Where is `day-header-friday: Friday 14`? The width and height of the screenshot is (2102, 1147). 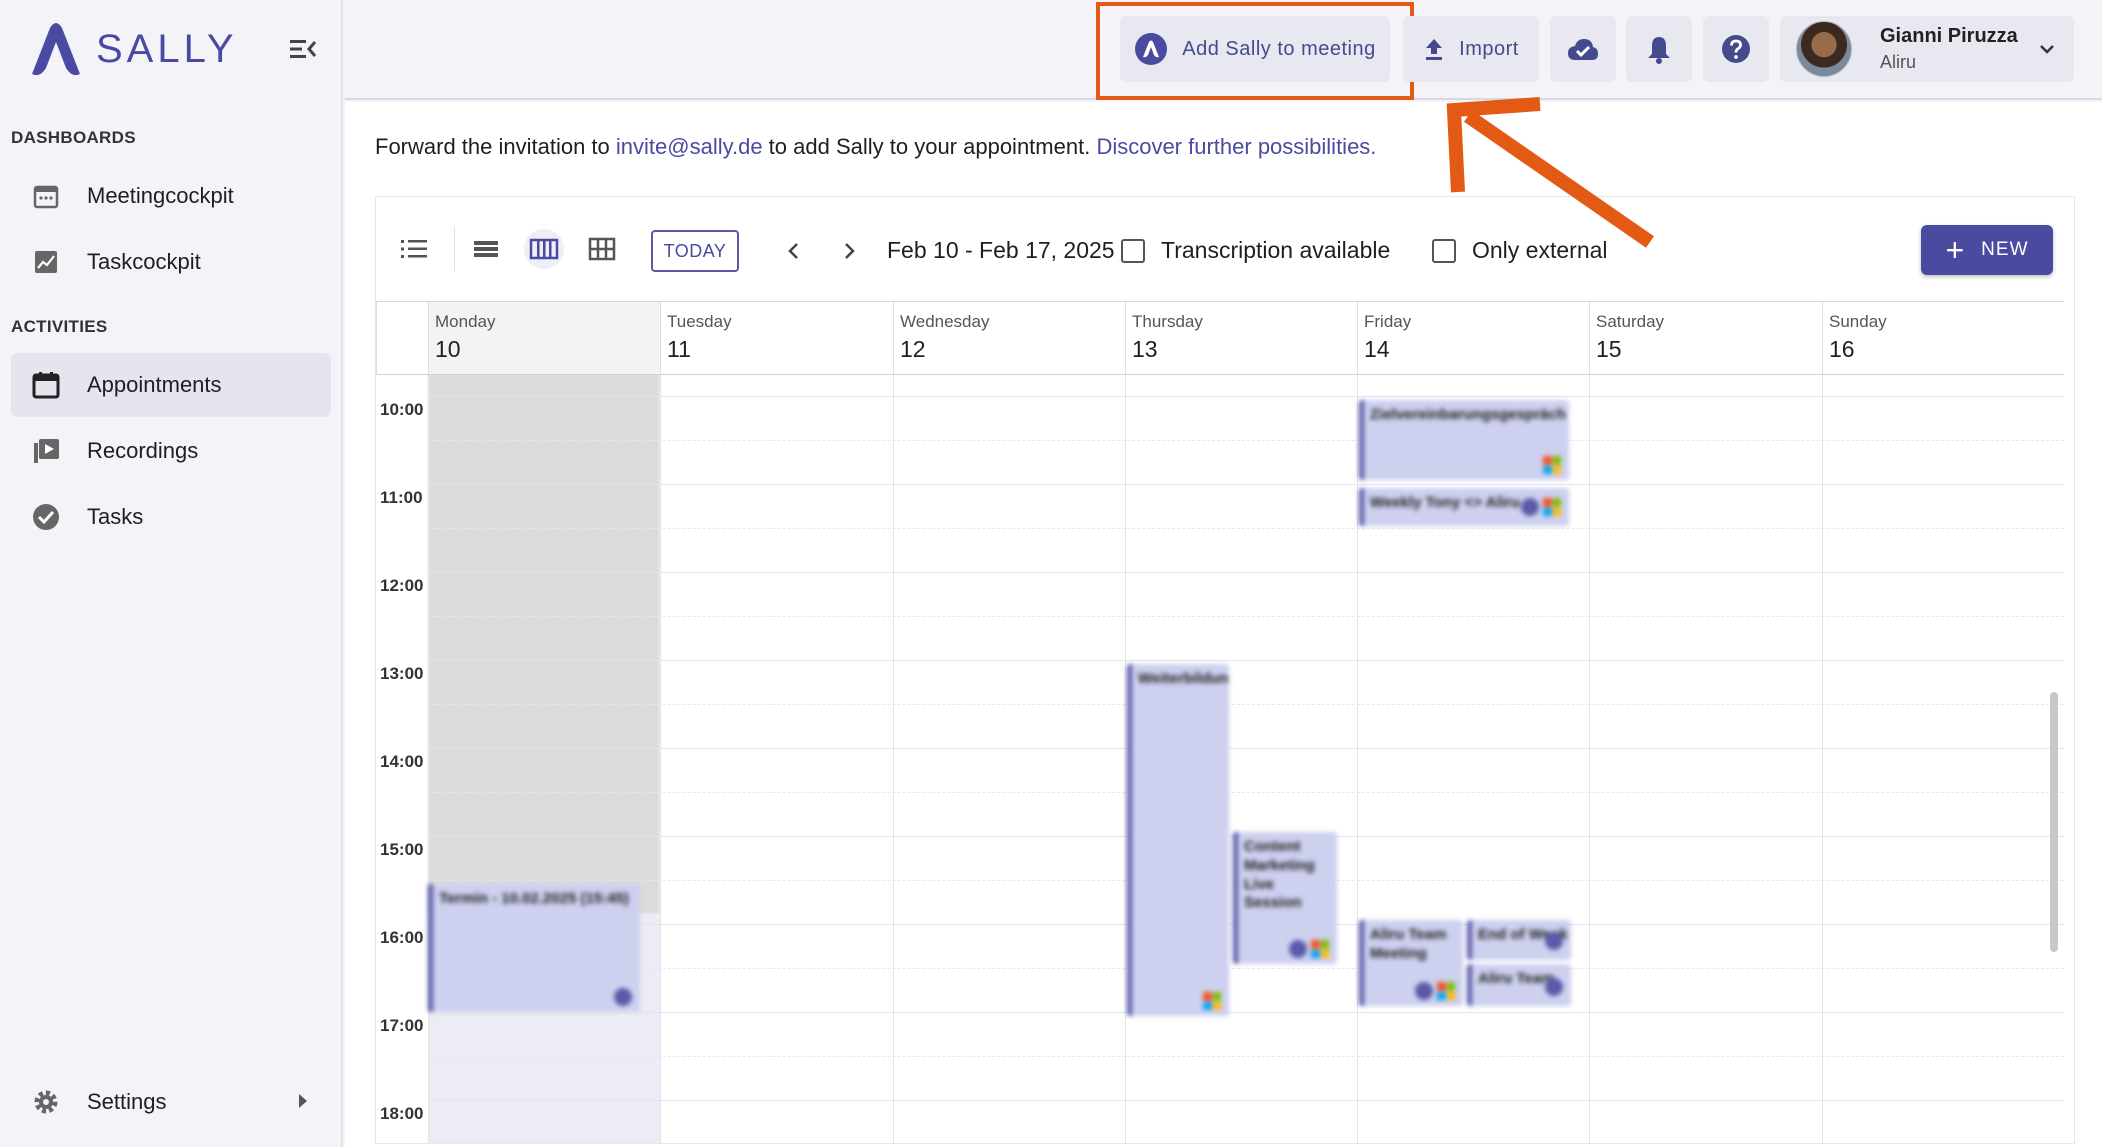
day-header-friday: Friday 14 is located at coordinates (1473, 338).